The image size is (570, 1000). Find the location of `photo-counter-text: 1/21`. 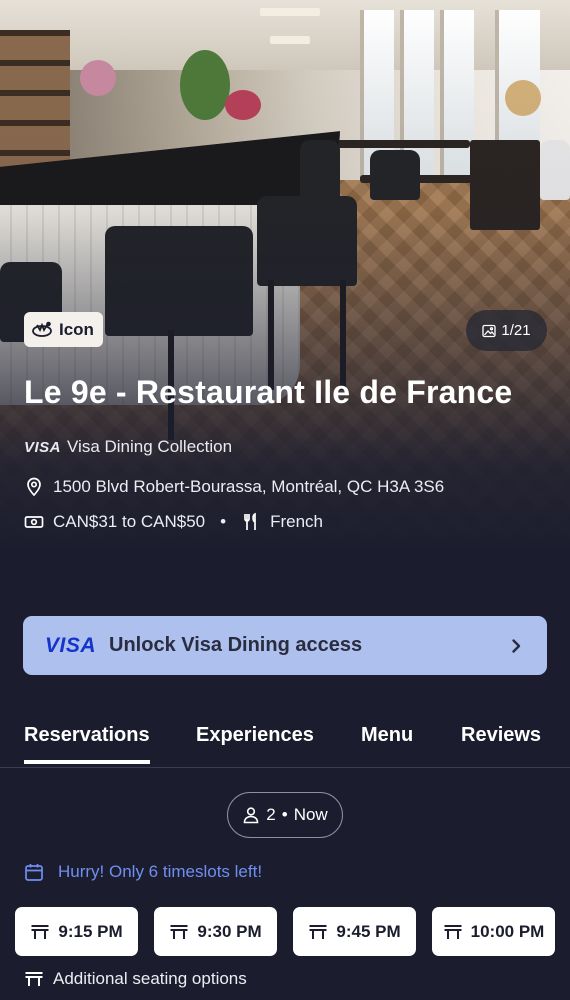

photo-counter-text: 1/21 is located at coordinates (516, 330).